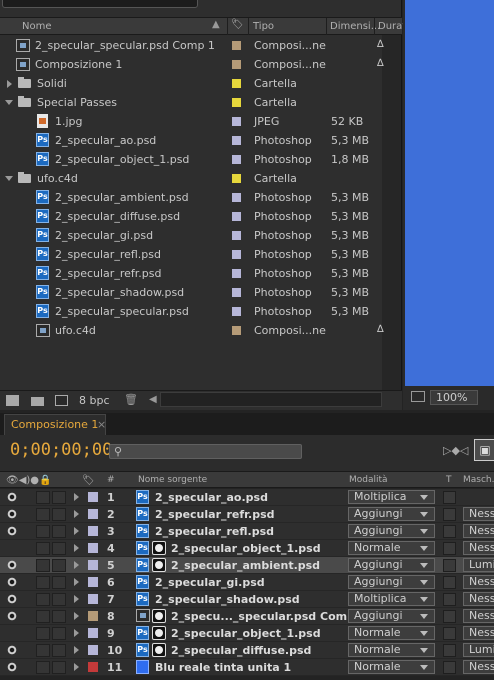 Image resolution: width=494 pixels, height=680 pixels. I want to click on timeline-layer-row: 10 Ps 2_specular_diffuse.psd Normale Lumin, so click(247, 650).